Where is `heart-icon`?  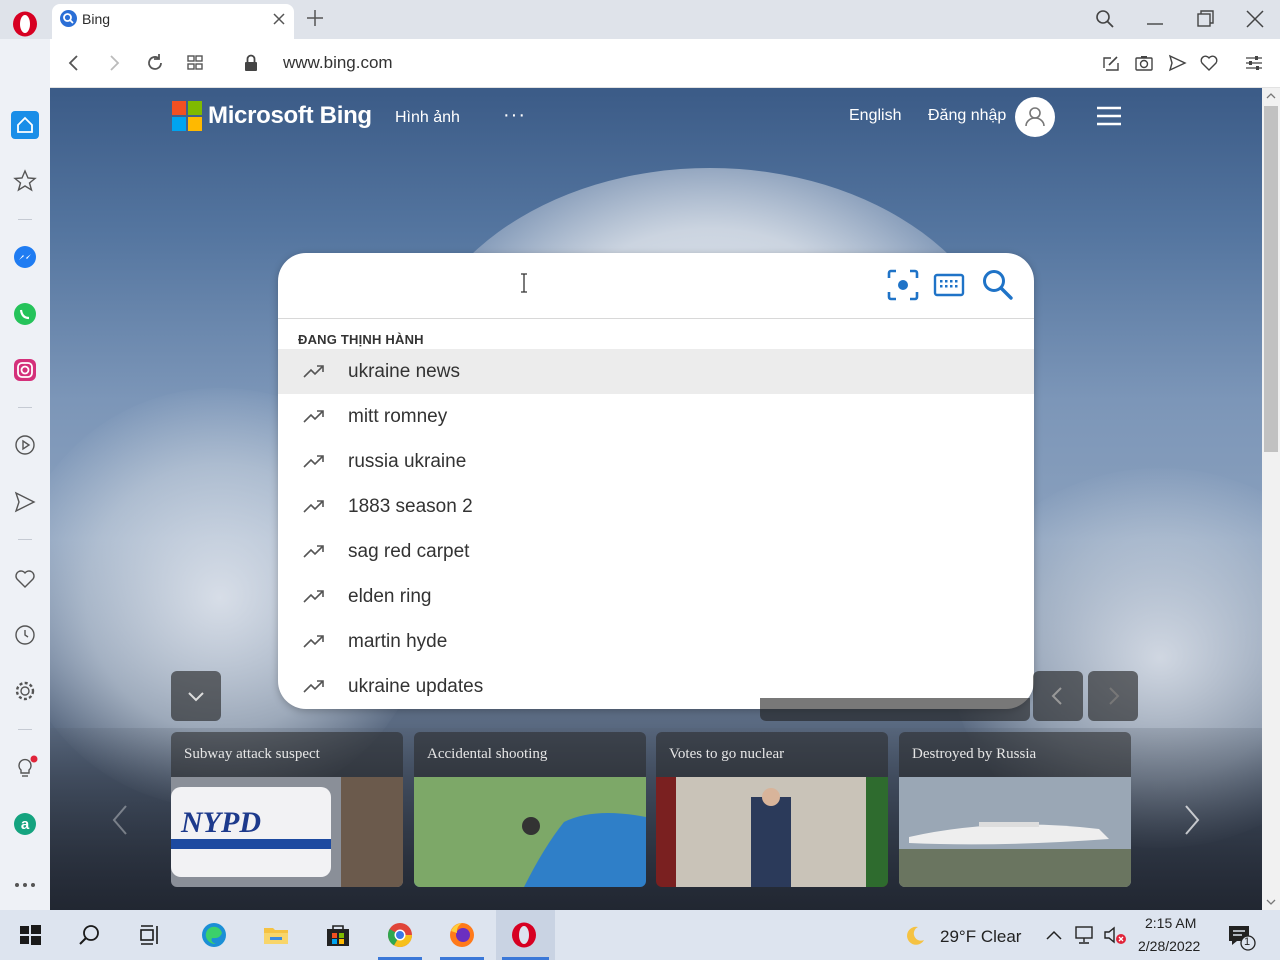 heart-icon is located at coordinates (1209, 63).